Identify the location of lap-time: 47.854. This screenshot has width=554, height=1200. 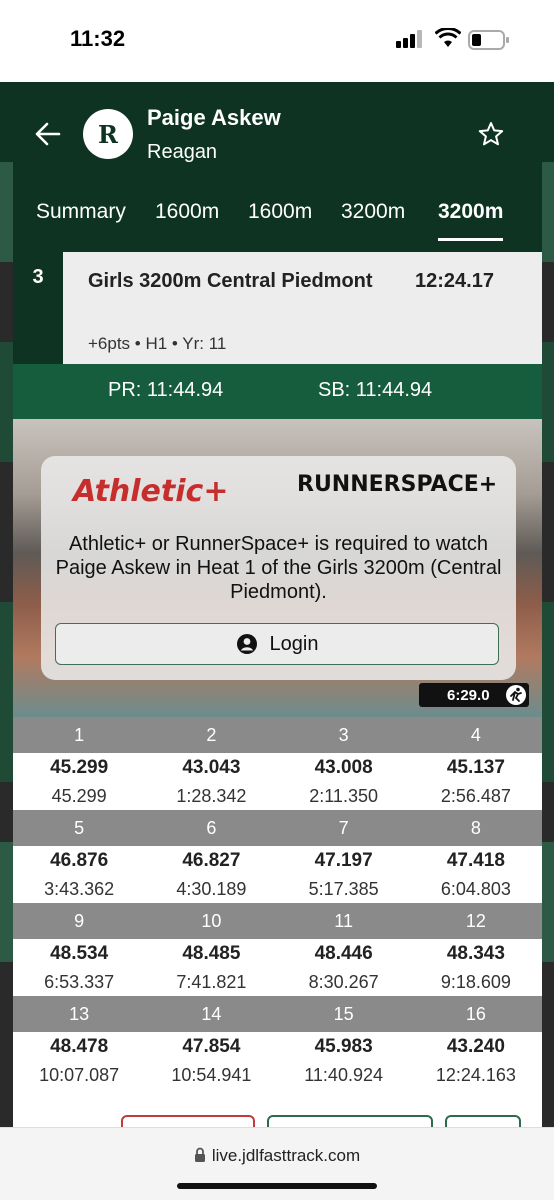
(211, 1046).